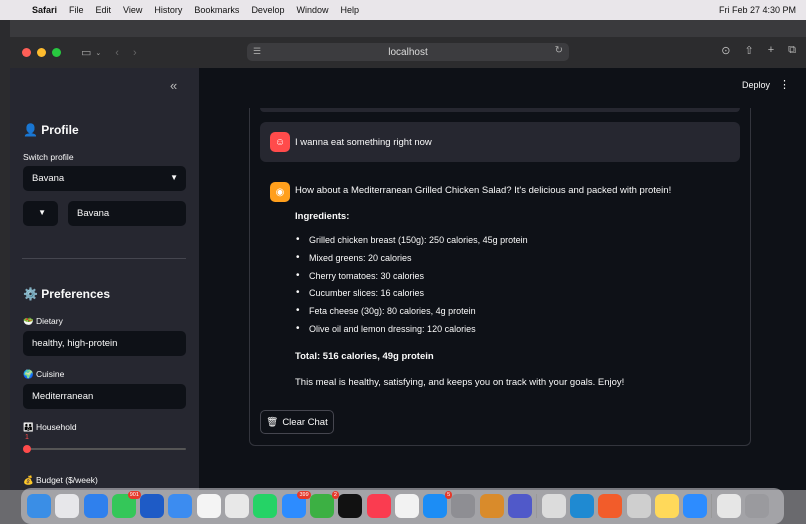 The width and height of the screenshot is (806, 524). What do you see at coordinates (500, 142) in the screenshot?
I see `user-message: ☺ I wanna eat something right now` at bounding box center [500, 142].